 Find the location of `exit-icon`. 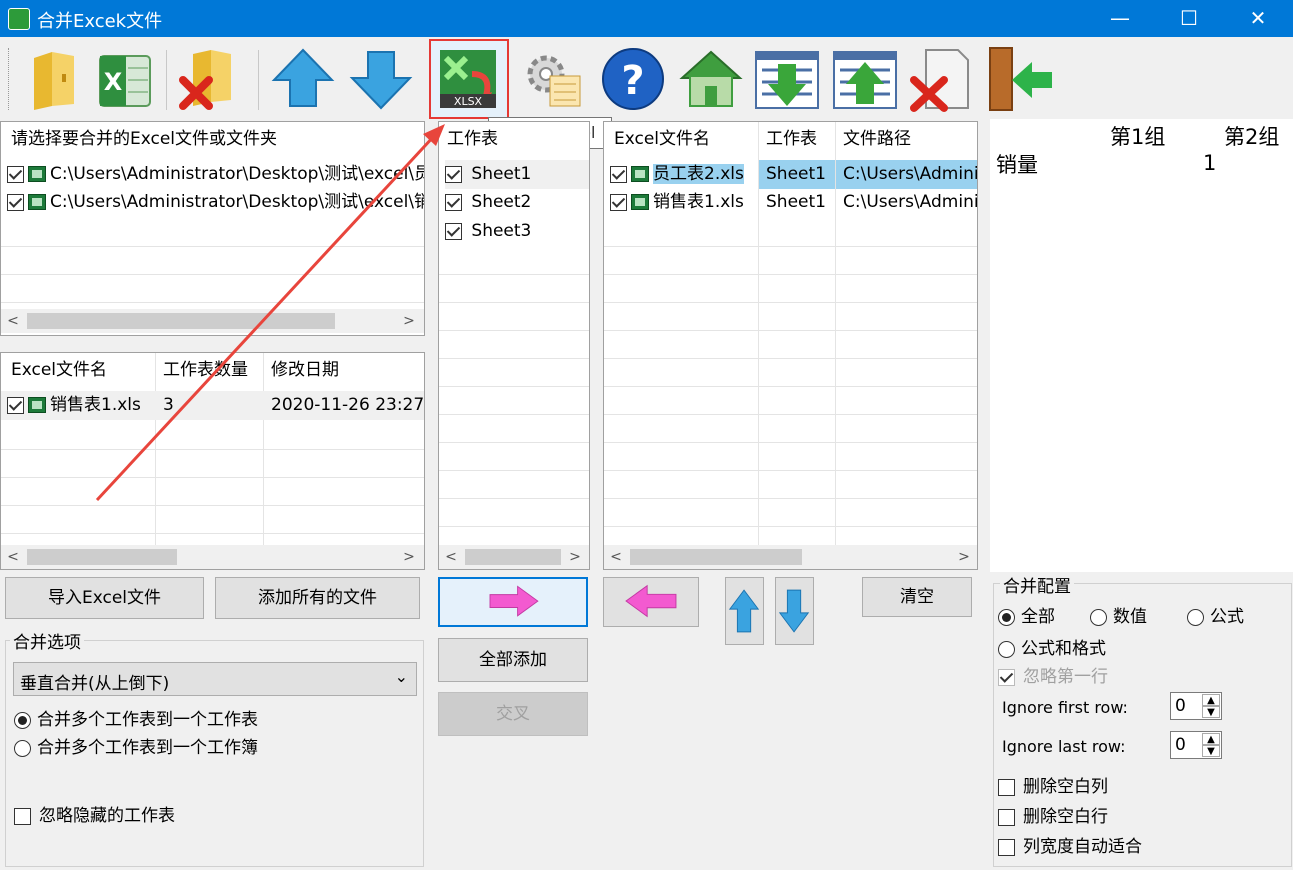

exit-icon is located at coordinates (1019, 79).